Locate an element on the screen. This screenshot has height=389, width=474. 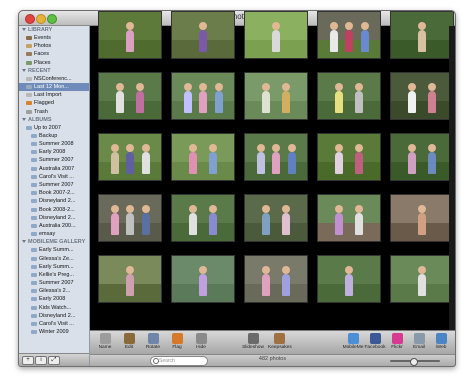
iweb-button: iWeb is located at coordinates (441, 341).